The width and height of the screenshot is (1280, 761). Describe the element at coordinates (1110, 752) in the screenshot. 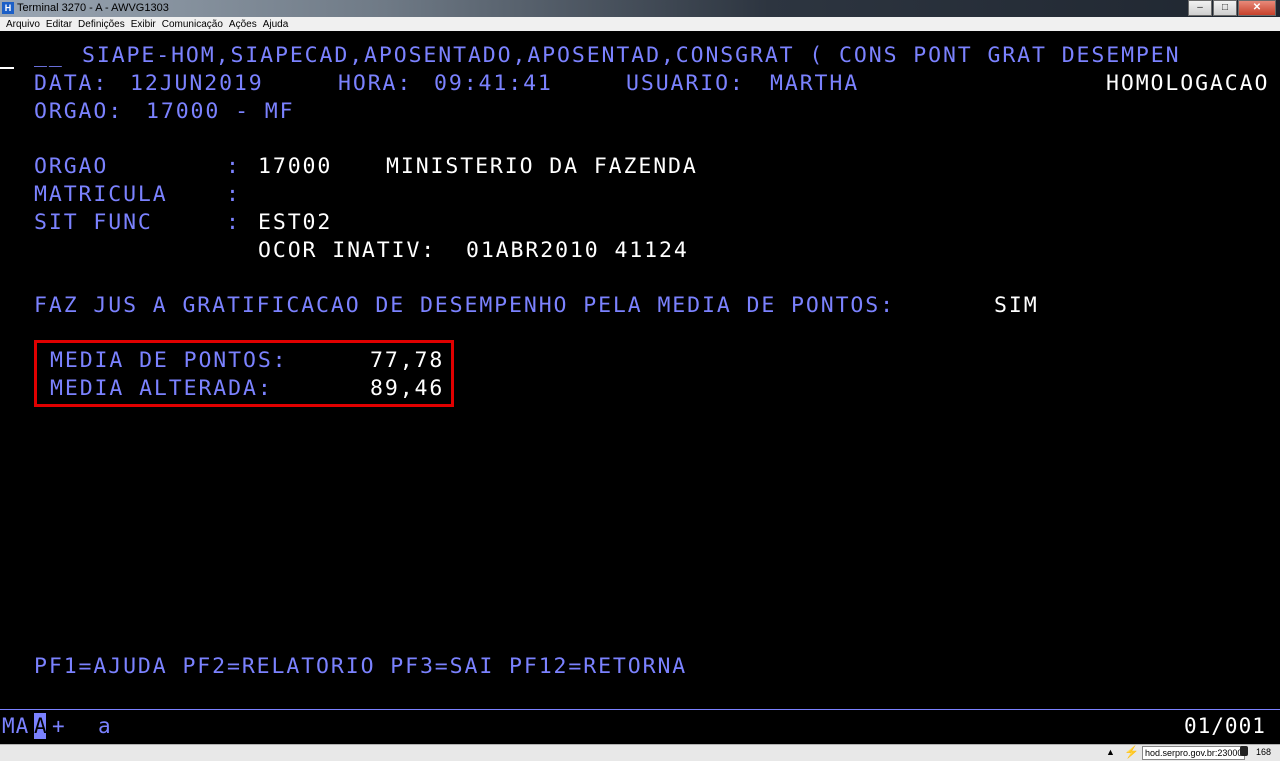

I see `scroll-up-icon: ▲` at that location.